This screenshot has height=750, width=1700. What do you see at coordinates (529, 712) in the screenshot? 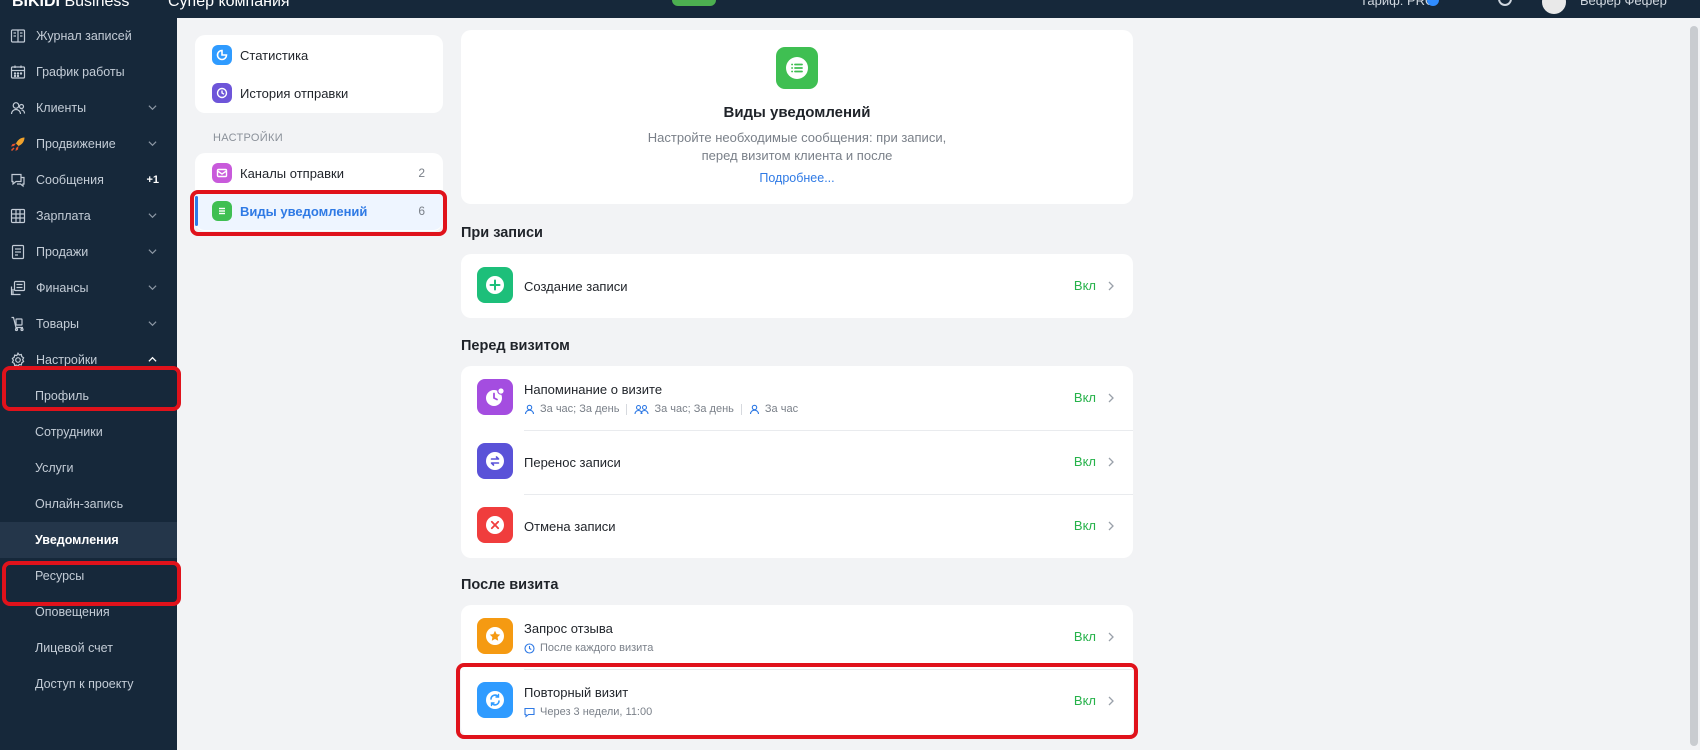
I see `message-icon` at bounding box center [529, 712].